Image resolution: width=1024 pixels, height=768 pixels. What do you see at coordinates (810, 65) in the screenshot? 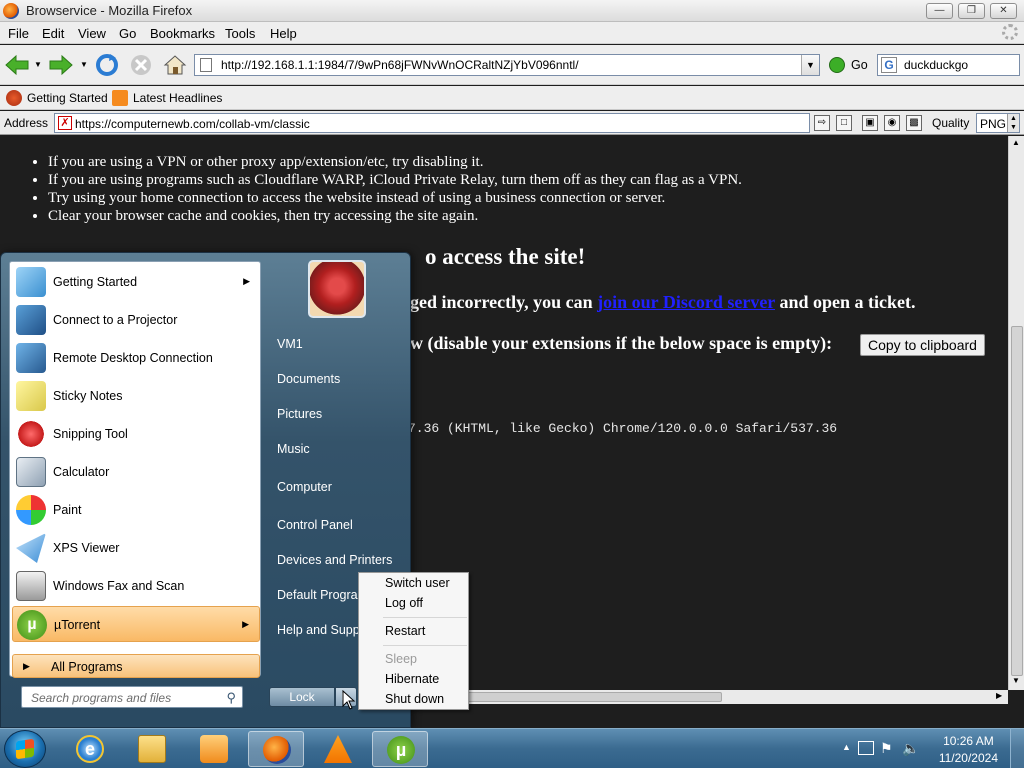
I see `url-history-dropdown: ▼` at bounding box center [810, 65].